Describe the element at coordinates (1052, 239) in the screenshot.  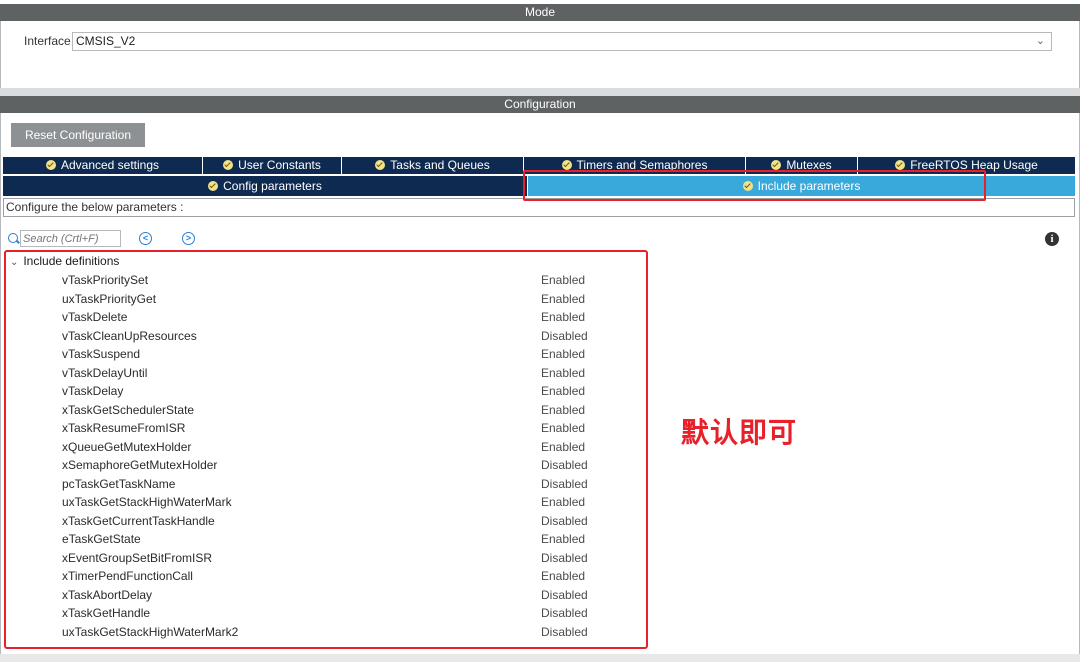
I see `info-icon: i` at that location.